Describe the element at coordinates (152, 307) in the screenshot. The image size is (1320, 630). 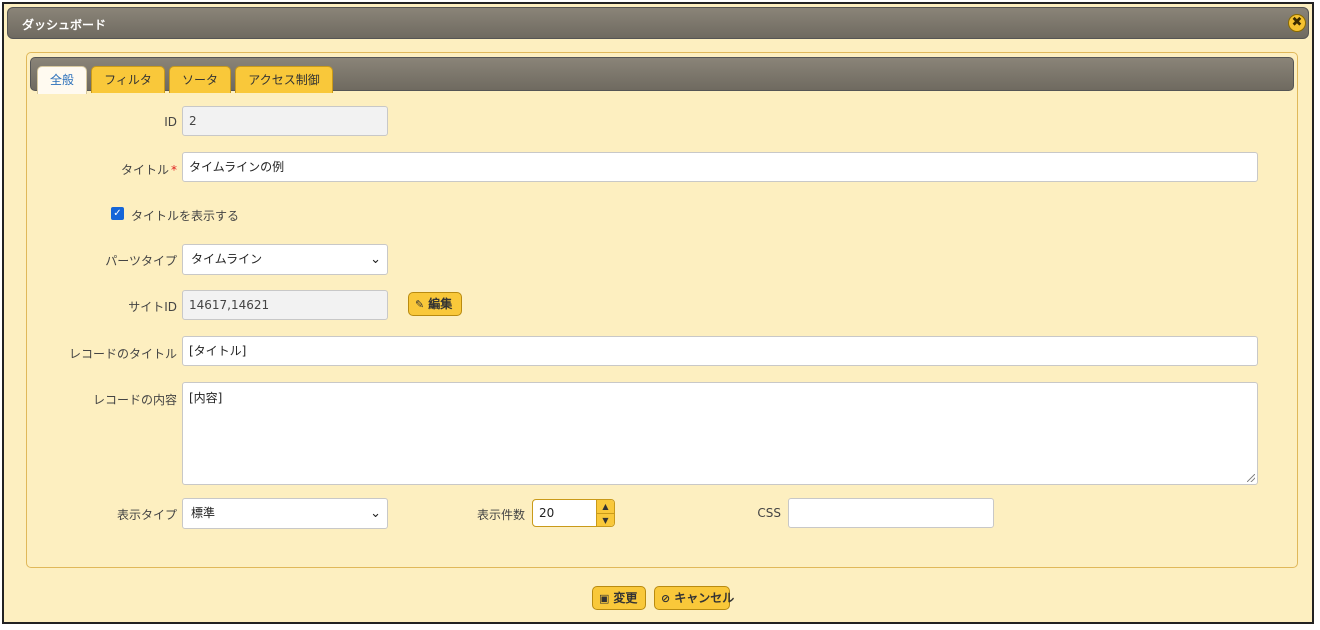
I see `site-id-label: サイトID` at that location.